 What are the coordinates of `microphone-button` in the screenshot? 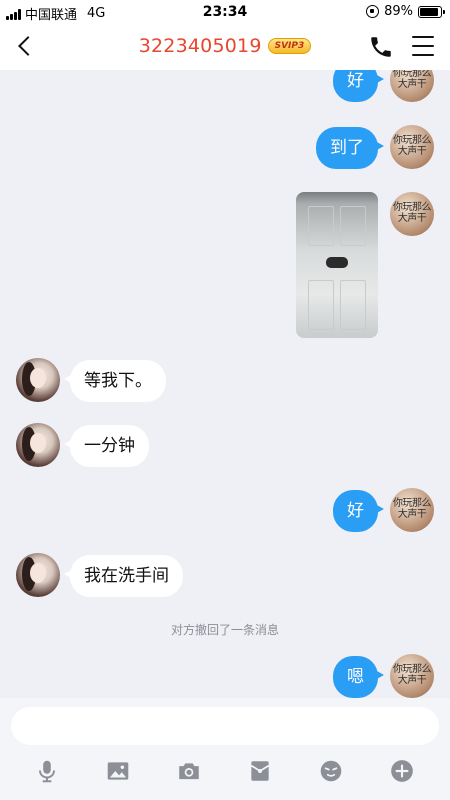 It's located at (47, 771).